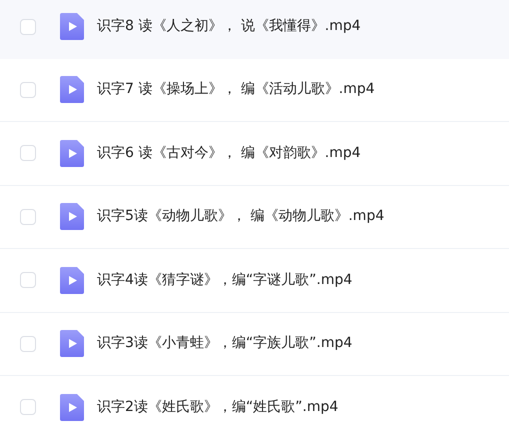 This screenshot has height=440, width=509. Describe the element at coordinates (224, 343) in the screenshot. I see `file-name: 识字3读《小青蛙》，编“字族儿歌”.mp4` at that location.